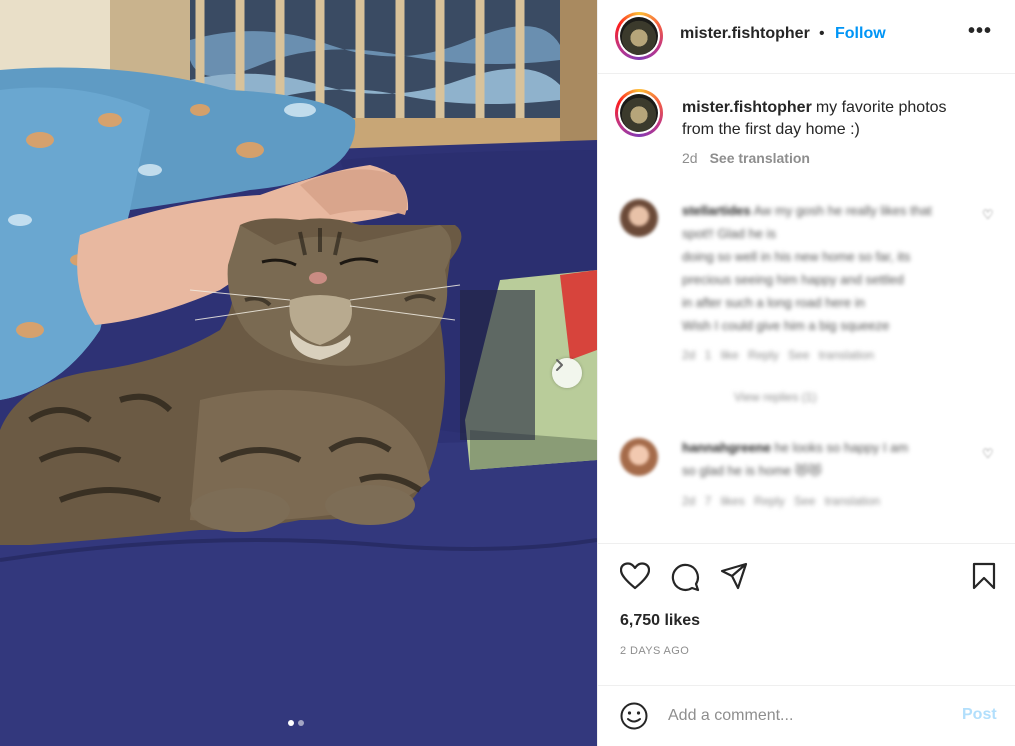 The image size is (1015, 746). I want to click on author-username: mister.fishtopher, so click(745, 34).